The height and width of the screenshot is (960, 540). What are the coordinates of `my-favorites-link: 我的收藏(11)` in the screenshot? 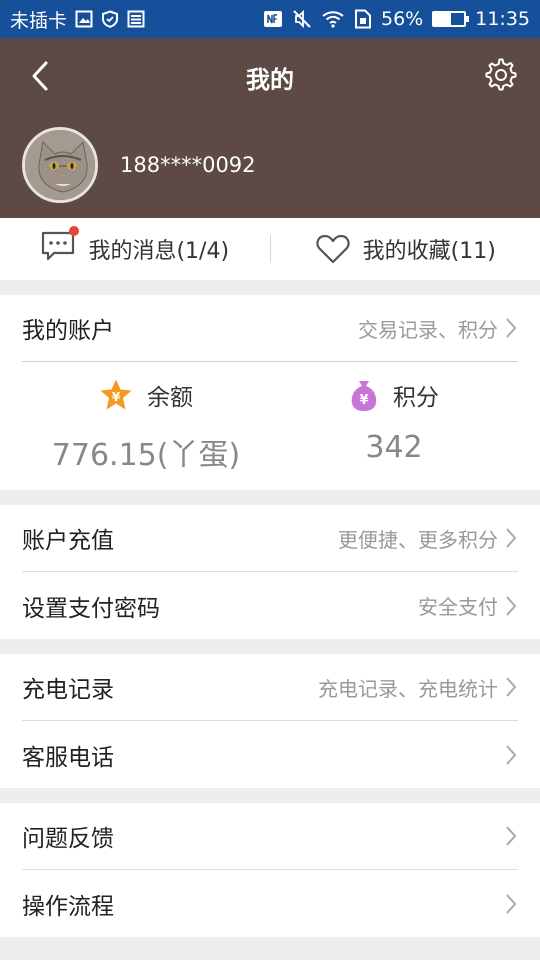 It's located at (405, 249).